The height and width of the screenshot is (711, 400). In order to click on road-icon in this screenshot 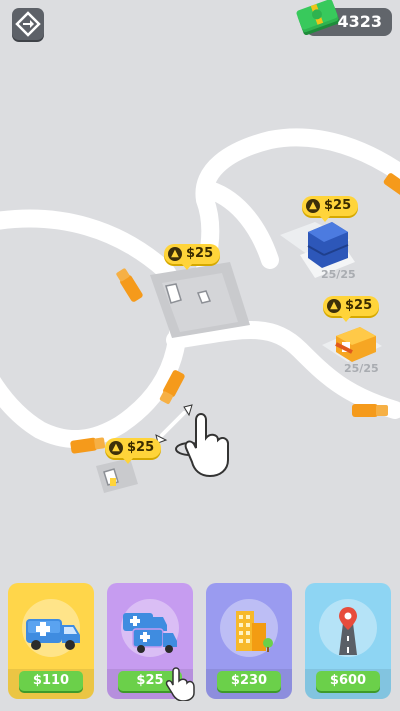, I will do `click(348, 631)`.